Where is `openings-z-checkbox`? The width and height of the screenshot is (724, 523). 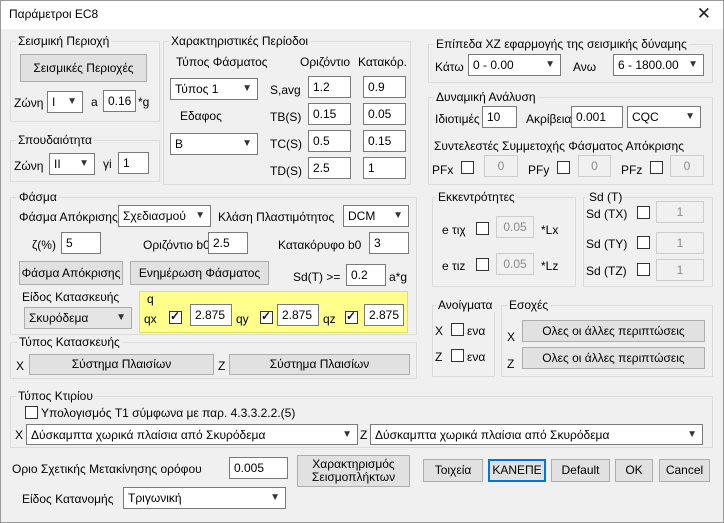 openings-z-checkbox is located at coordinates (457, 355).